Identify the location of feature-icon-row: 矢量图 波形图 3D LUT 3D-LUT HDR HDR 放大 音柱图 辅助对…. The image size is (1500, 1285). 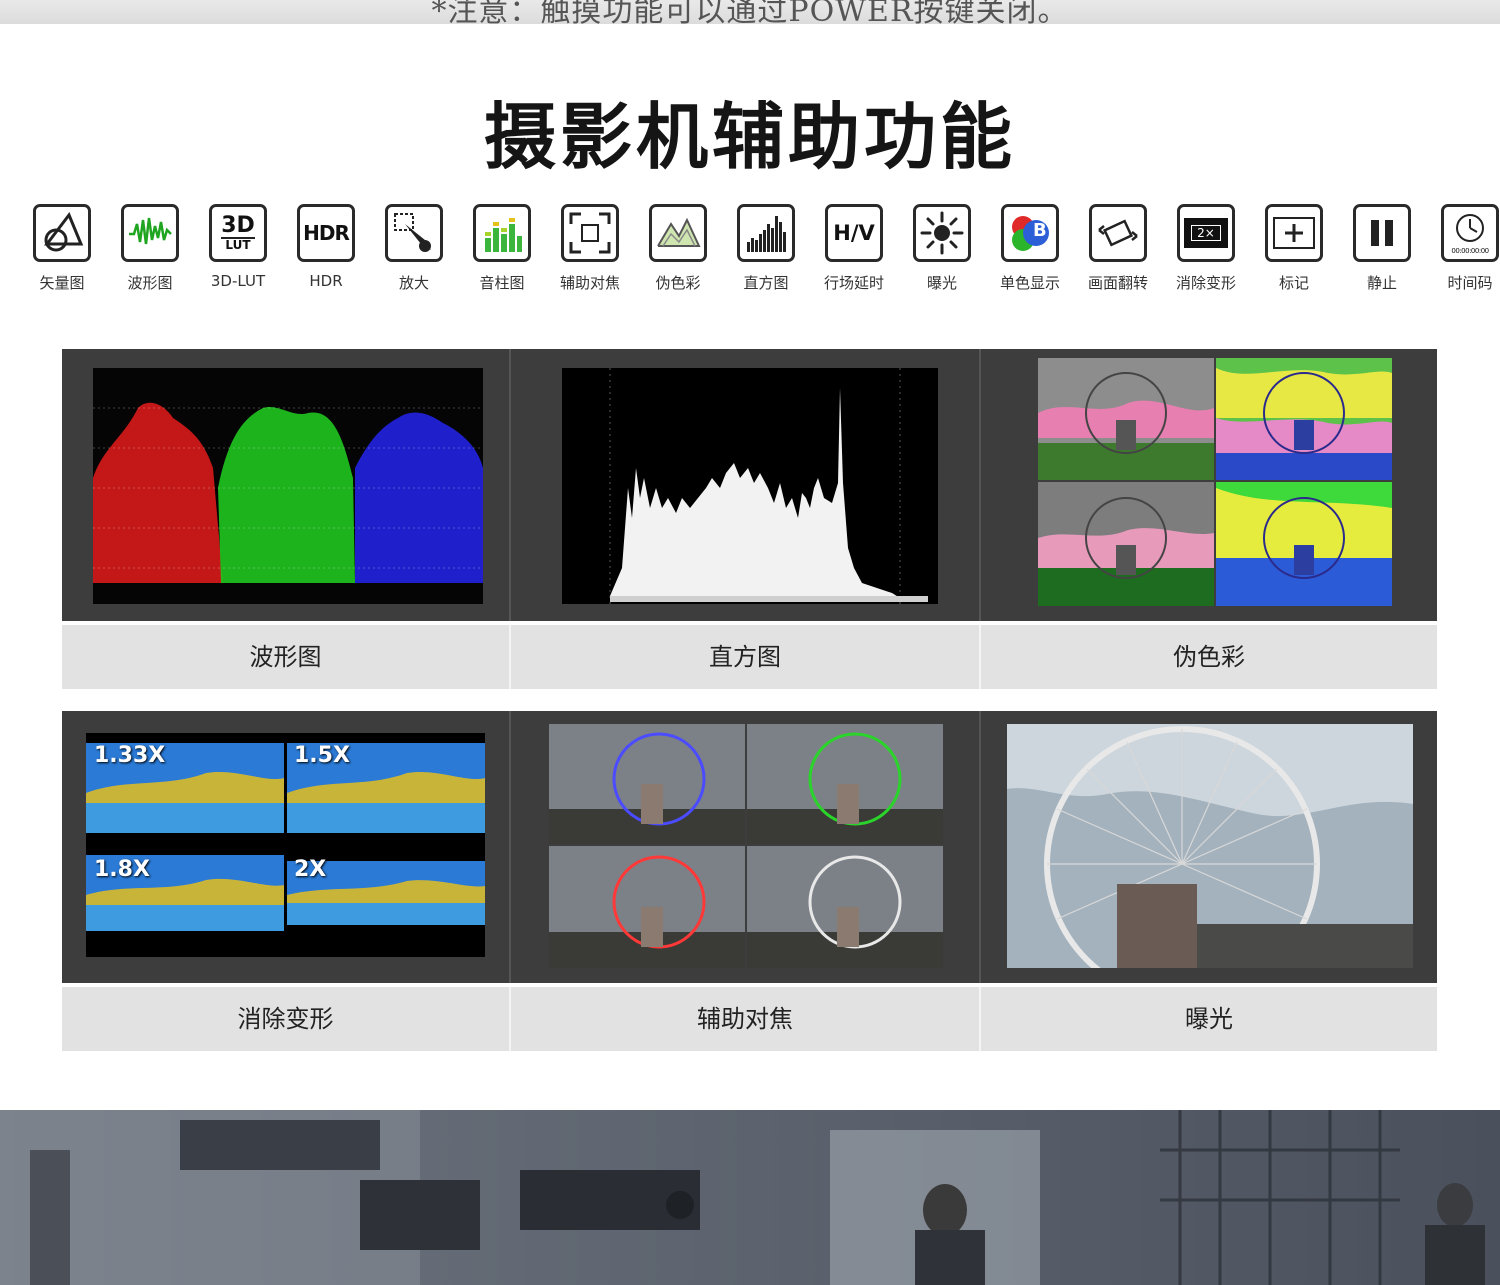
(758, 254).